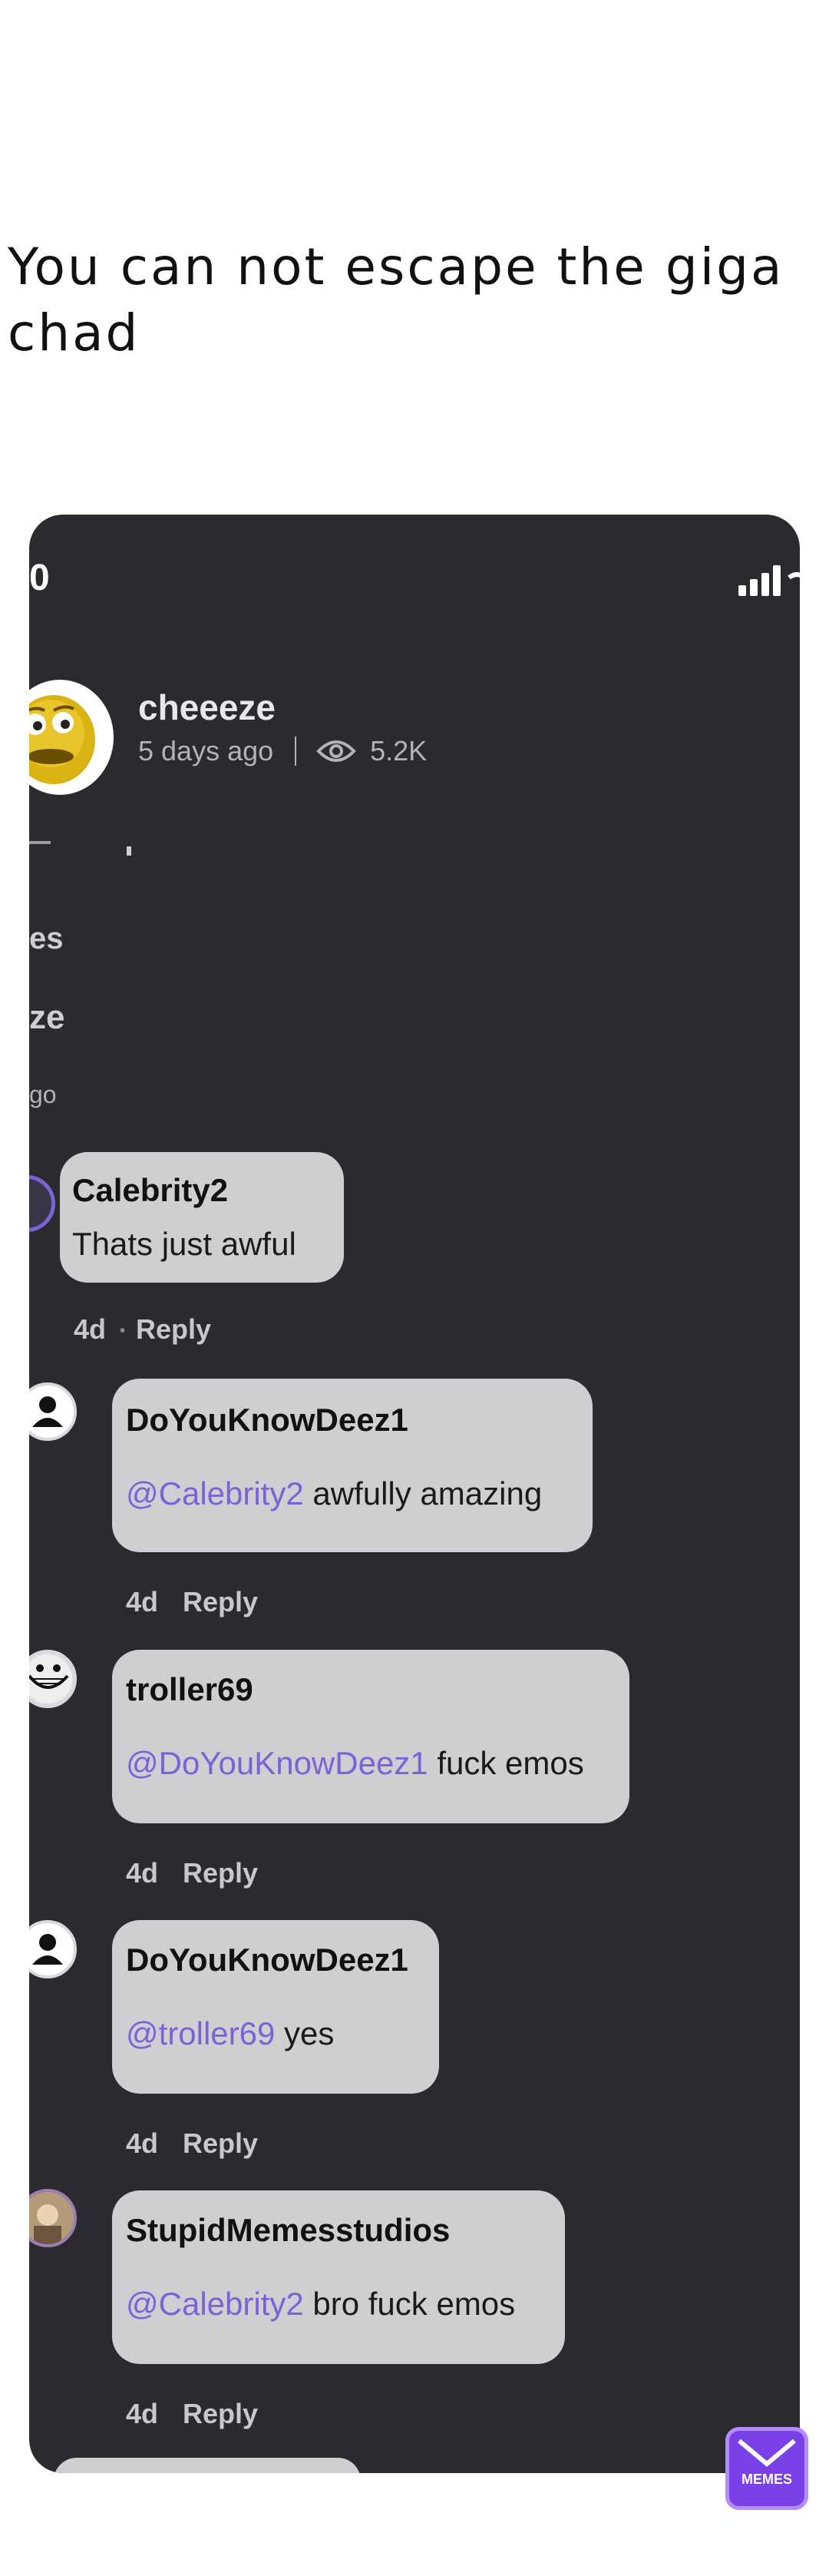 The height and width of the screenshot is (2576, 829). Describe the element at coordinates (336, 751) in the screenshot. I see `eye-icon` at that location.